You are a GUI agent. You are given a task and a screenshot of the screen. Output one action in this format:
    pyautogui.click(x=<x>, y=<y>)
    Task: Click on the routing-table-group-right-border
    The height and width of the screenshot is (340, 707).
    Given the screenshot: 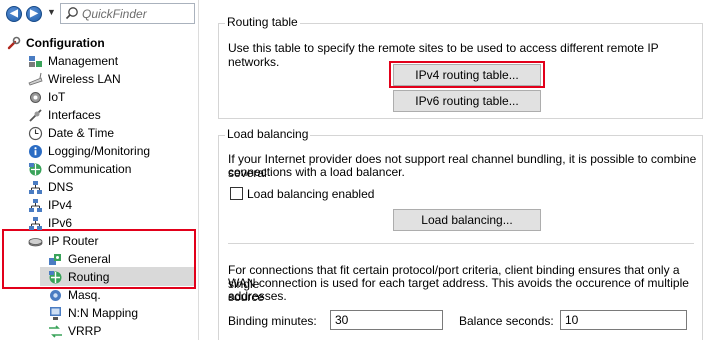 What is the action you would take?
    pyautogui.click(x=702, y=70)
    